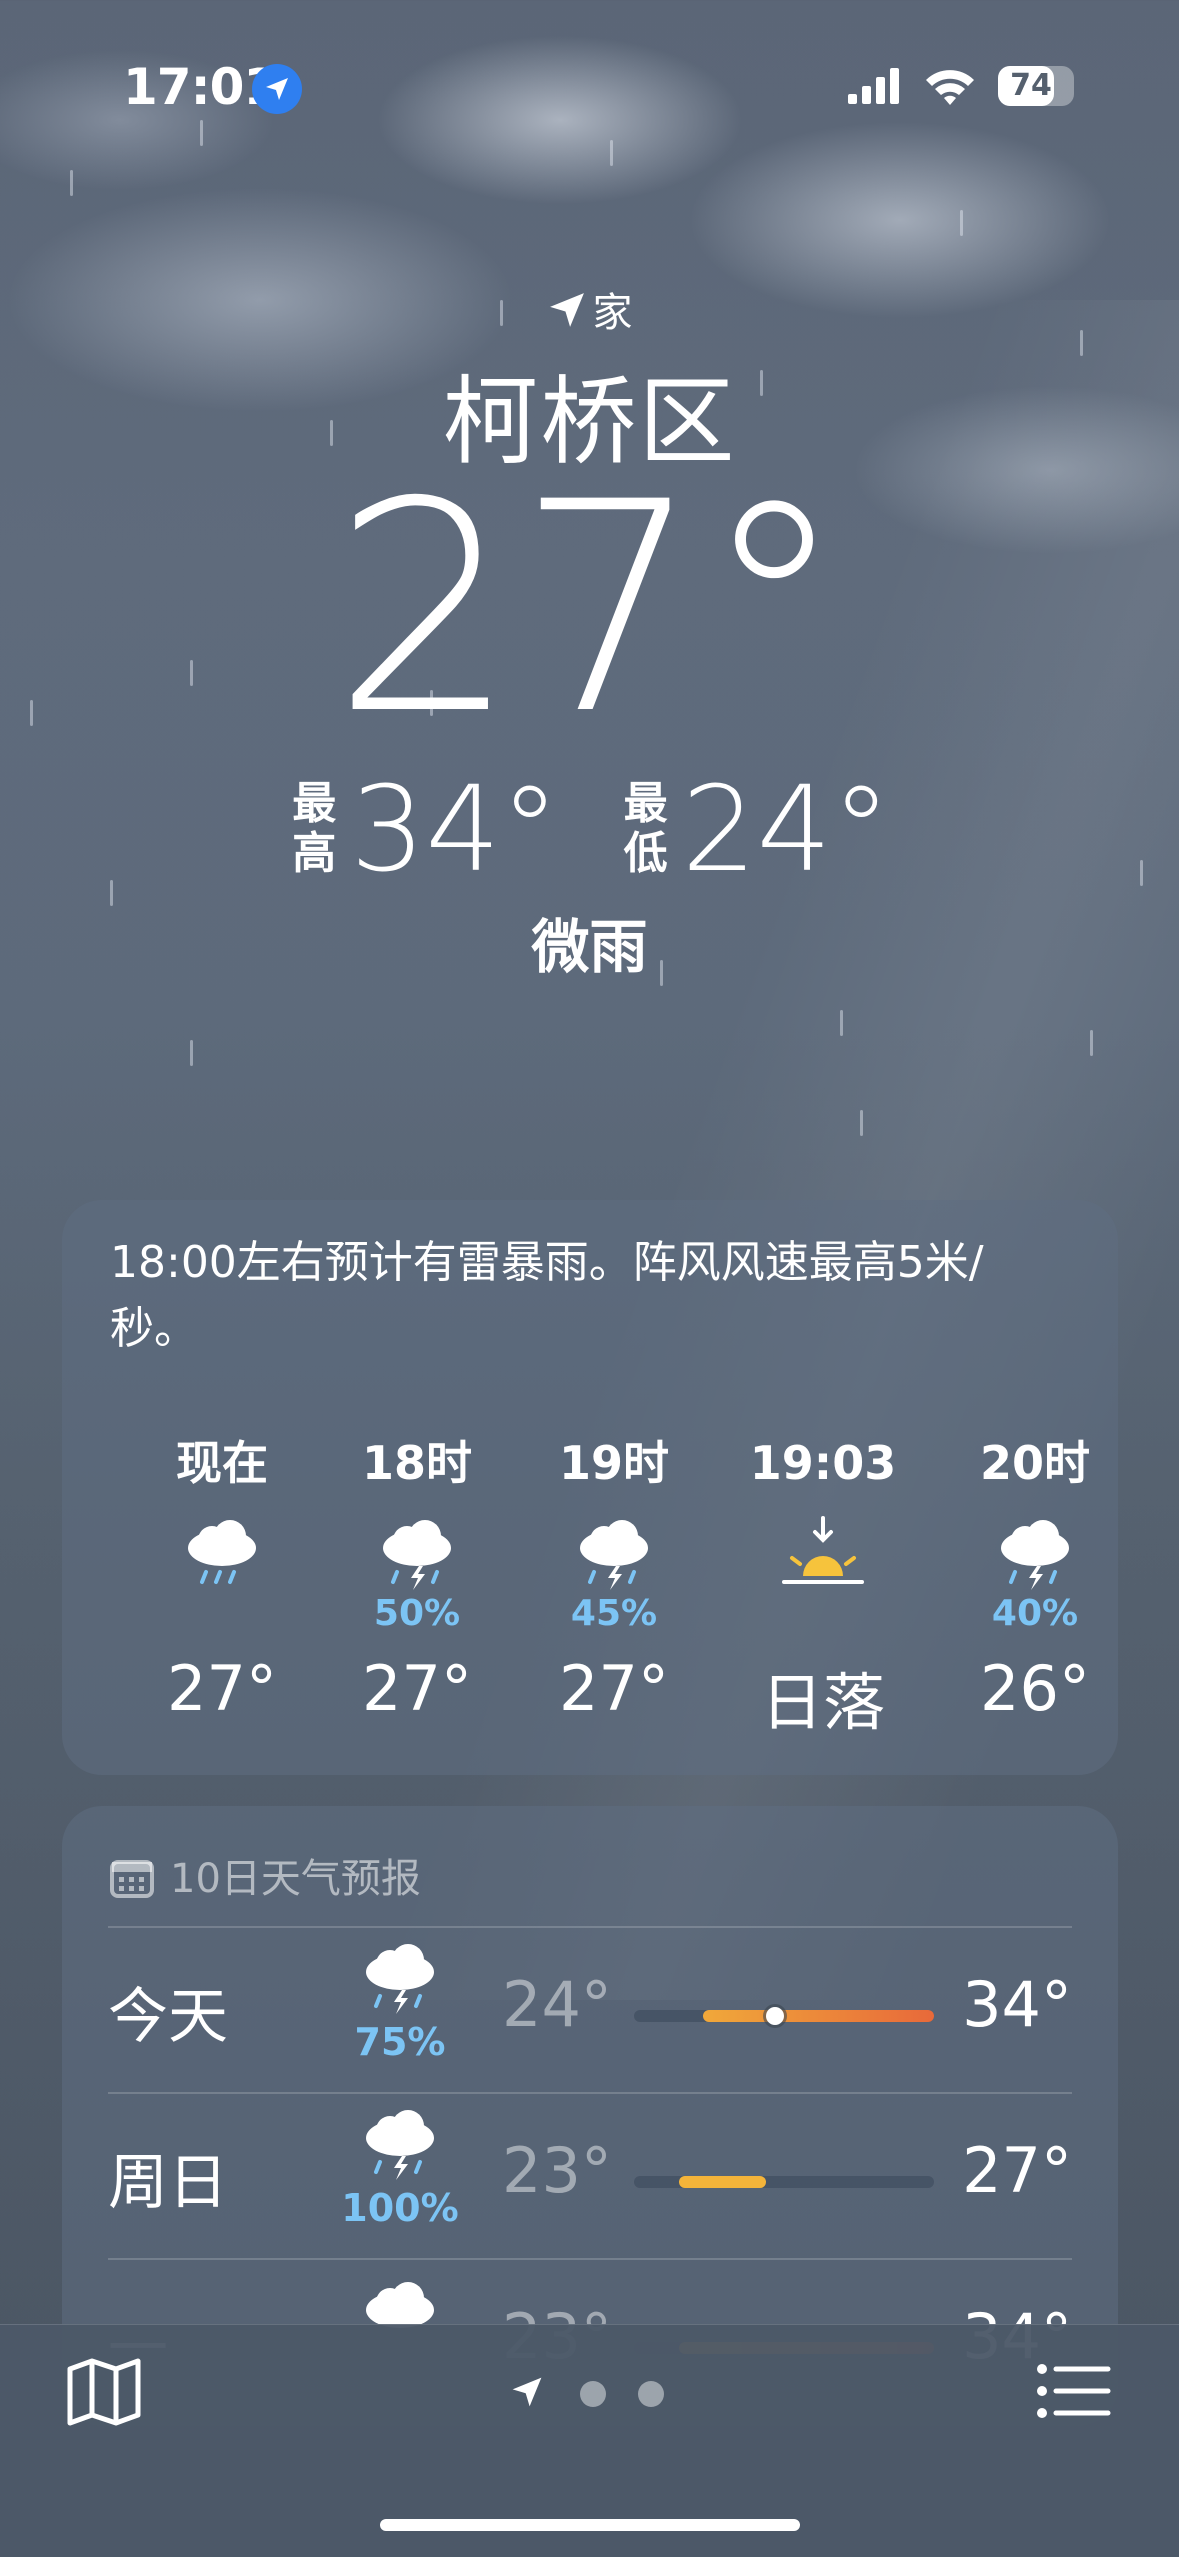 The width and height of the screenshot is (1179, 2557). What do you see at coordinates (1034, 1463) in the screenshot?
I see `hour-label: 20时` at bounding box center [1034, 1463].